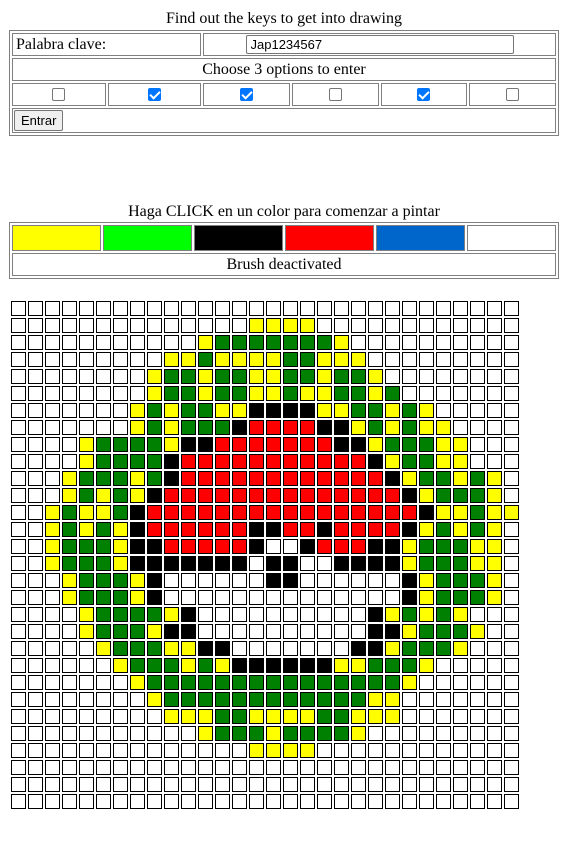  Describe the element at coordinates (329, 238) in the screenshot. I see `swatch-red` at that location.